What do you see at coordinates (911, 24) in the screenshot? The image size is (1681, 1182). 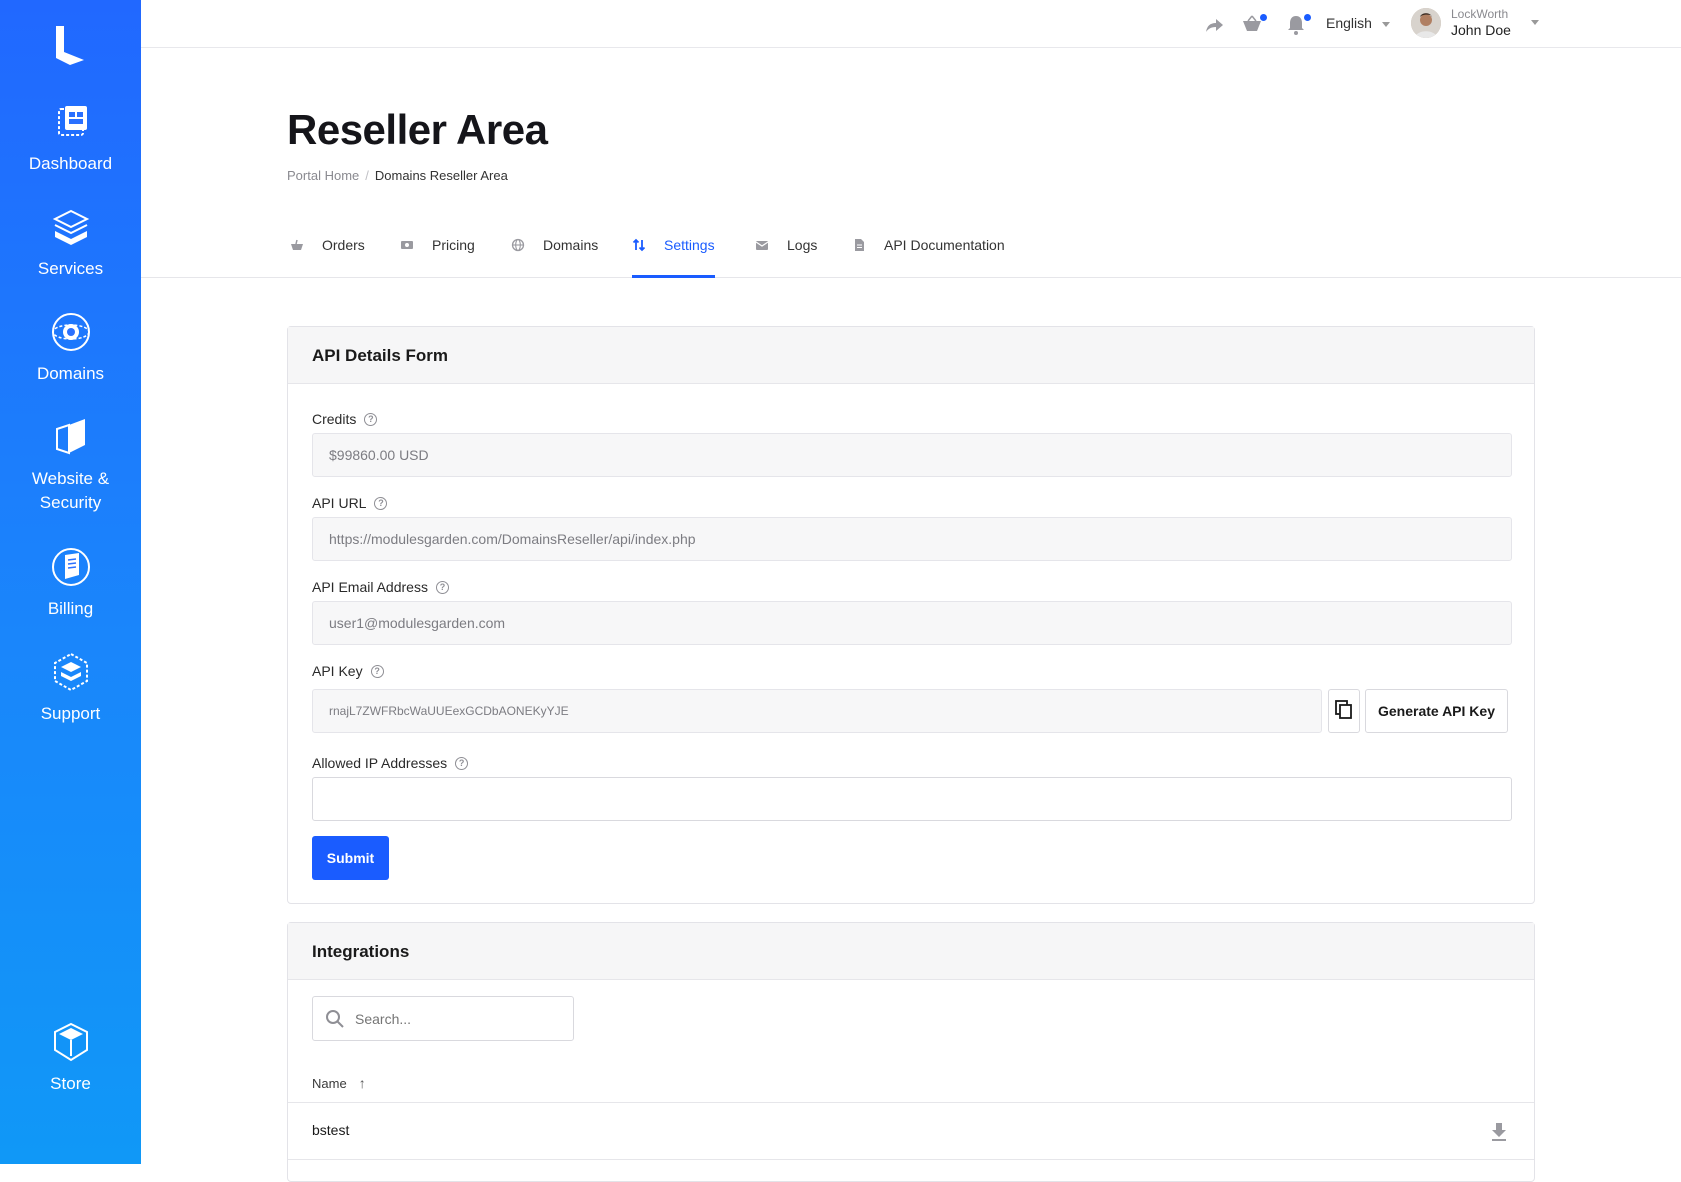 I see `top-bar: English LockWorth John Doe` at bounding box center [911, 24].